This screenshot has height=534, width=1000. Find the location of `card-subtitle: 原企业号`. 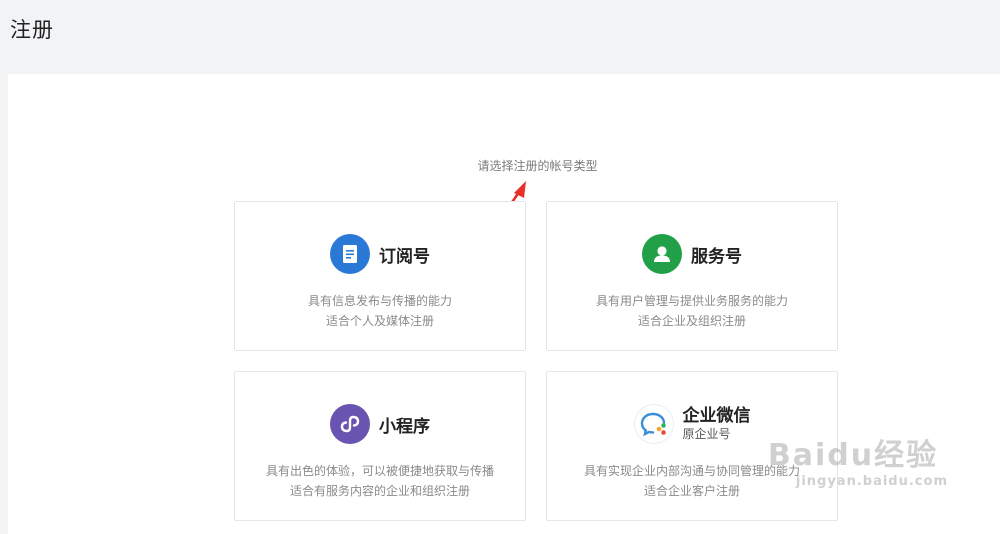

card-subtitle: 原企业号 is located at coordinates (706, 434).